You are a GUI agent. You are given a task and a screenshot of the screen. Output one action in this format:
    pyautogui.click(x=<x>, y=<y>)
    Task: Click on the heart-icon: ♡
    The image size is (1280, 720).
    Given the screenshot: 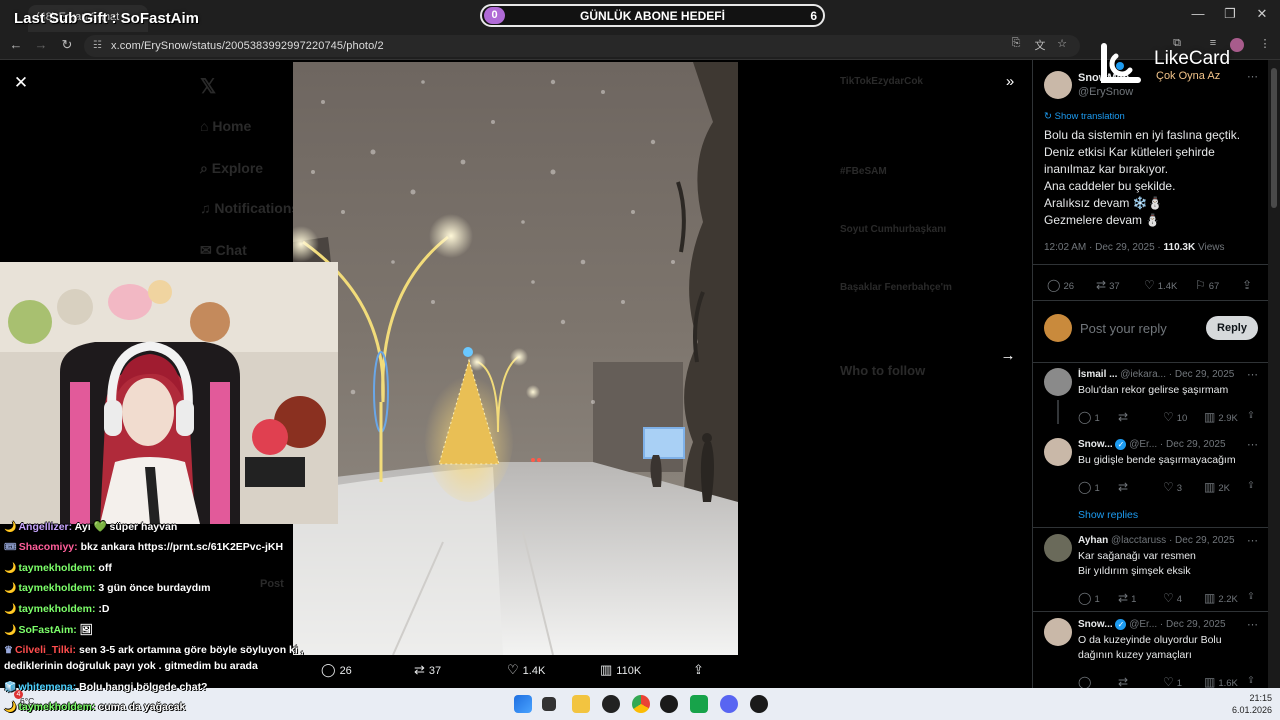 What is the action you would take?
    pyautogui.click(x=1168, y=417)
    